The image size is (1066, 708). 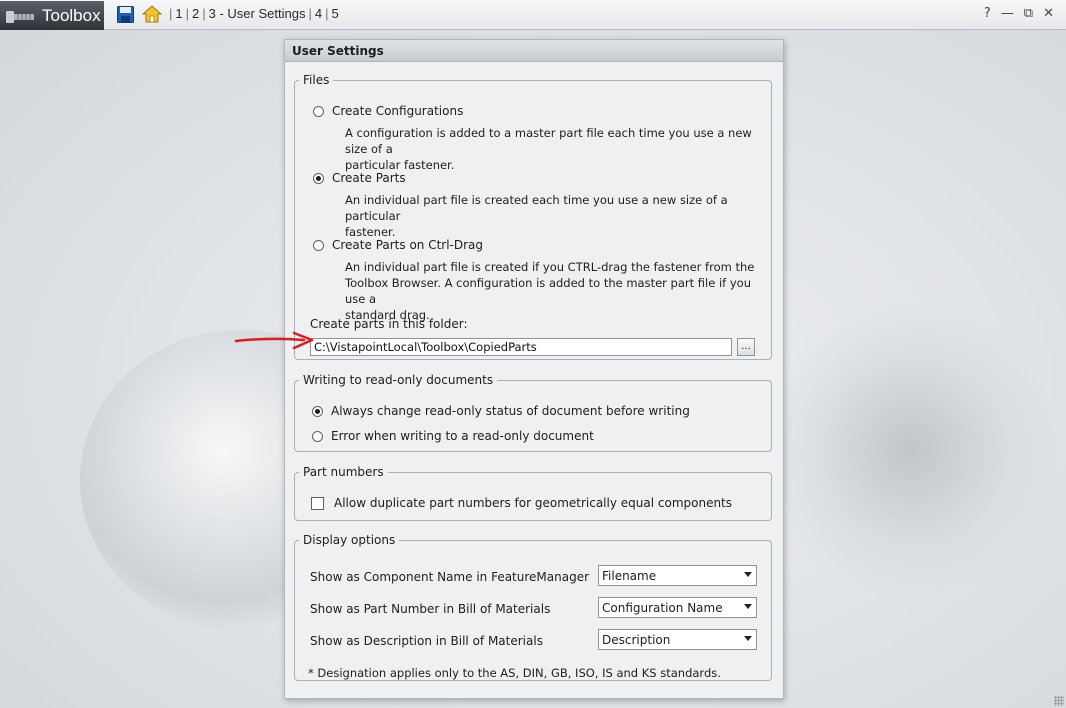 What do you see at coordinates (178, 13) in the screenshot?
I see `crumb-1: 1` at bounding box center [178, 13].